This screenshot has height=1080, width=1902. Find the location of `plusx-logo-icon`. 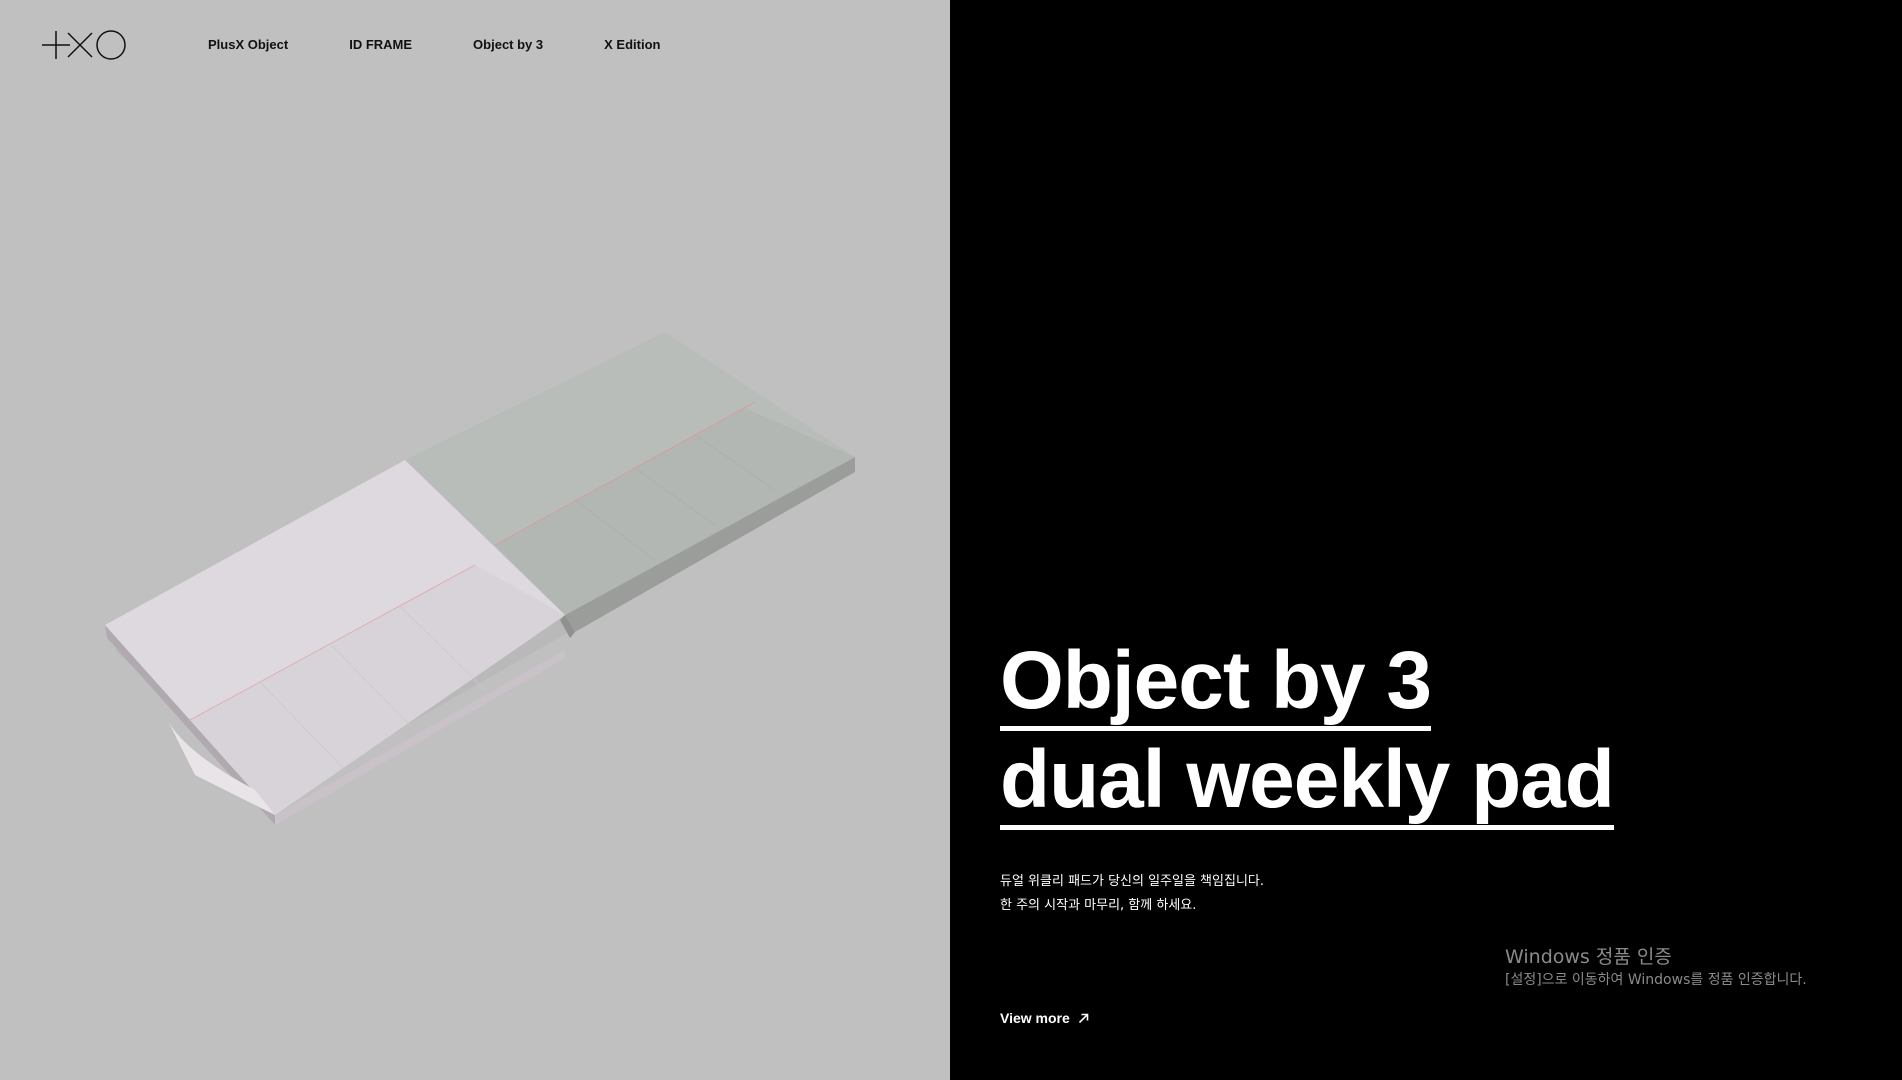

plusx-logo-icon is located at coordinates (85, 45).